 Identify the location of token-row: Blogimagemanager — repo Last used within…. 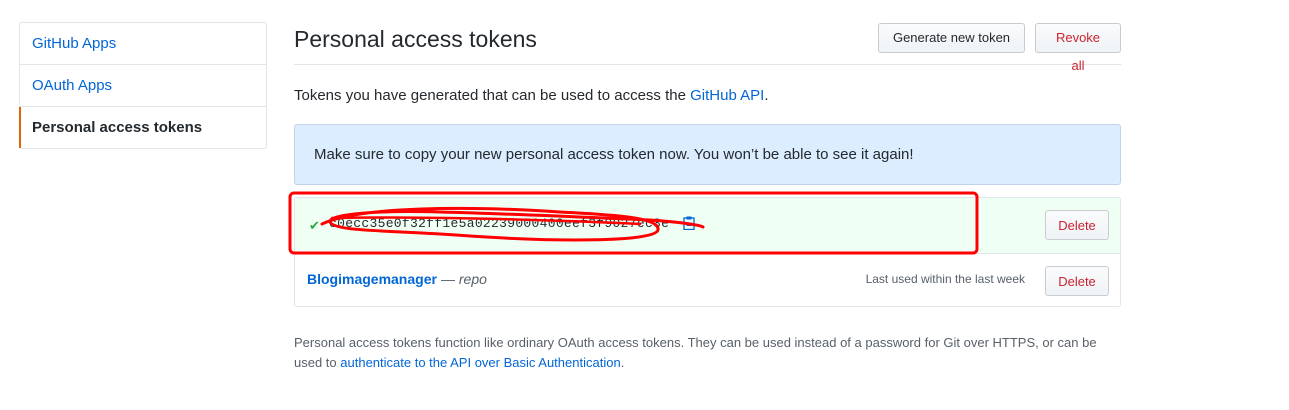
(707, 280).